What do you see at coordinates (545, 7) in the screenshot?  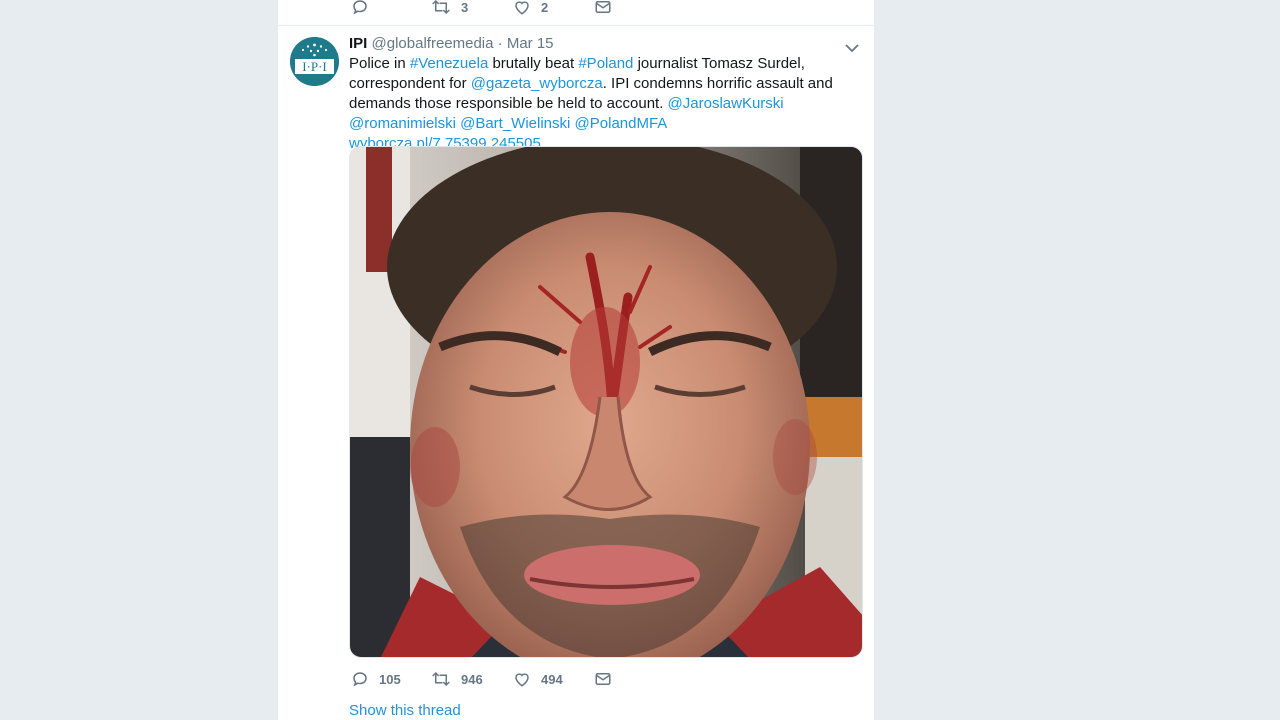 I see `like-count: 2` at bounding box center [545, 7].